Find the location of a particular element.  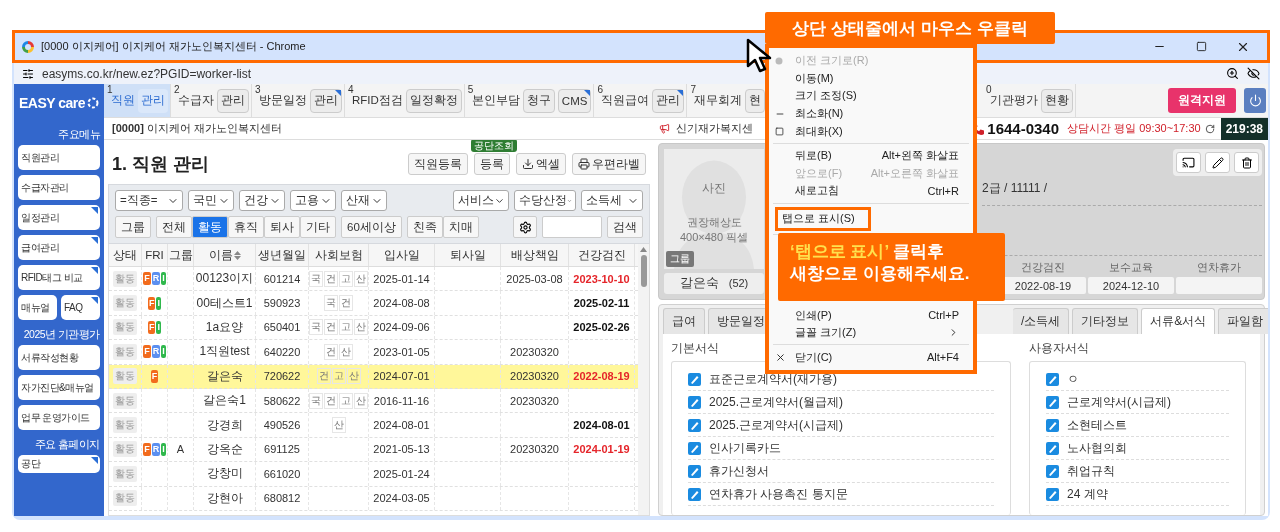

column-header: 사회보험 is located at coordinates (339, 255).